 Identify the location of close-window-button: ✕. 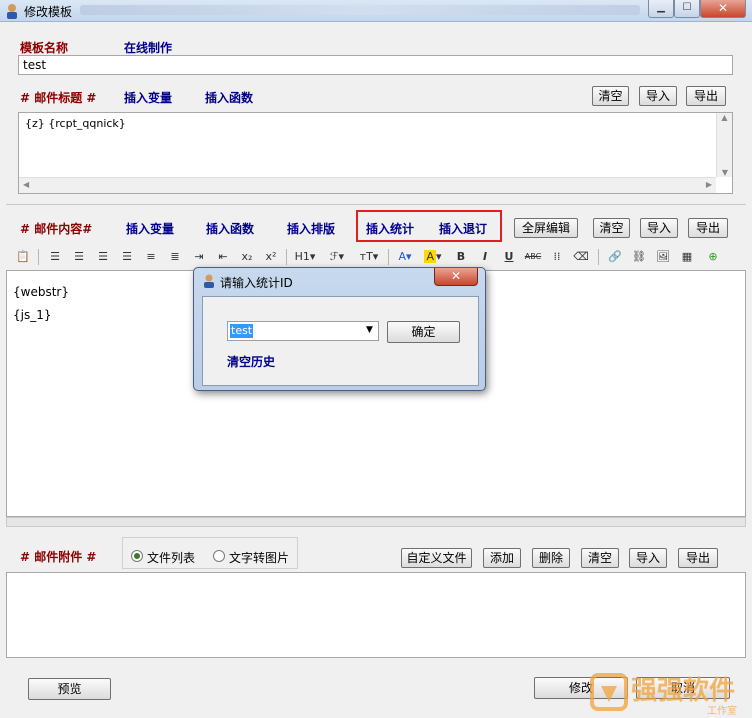
(723, 9).